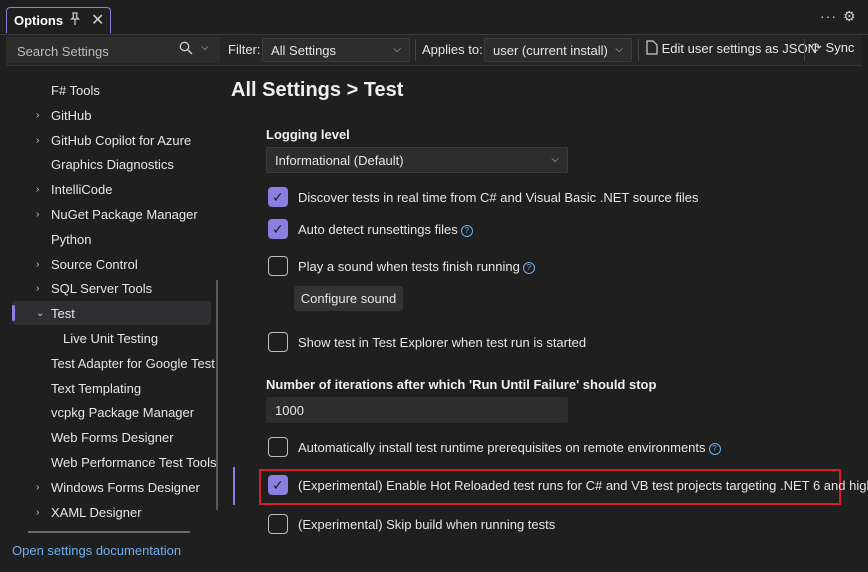 Image resolution: width=868 pixels, height=572 pixels. I want to click on sidebar-item-label: Test Adapter for Google Test, so click(133, 363).